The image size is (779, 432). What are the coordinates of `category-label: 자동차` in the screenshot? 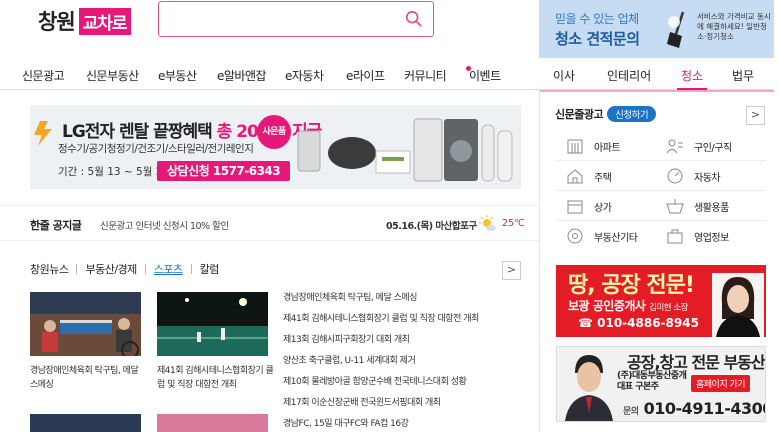 It's located at (707, 178).